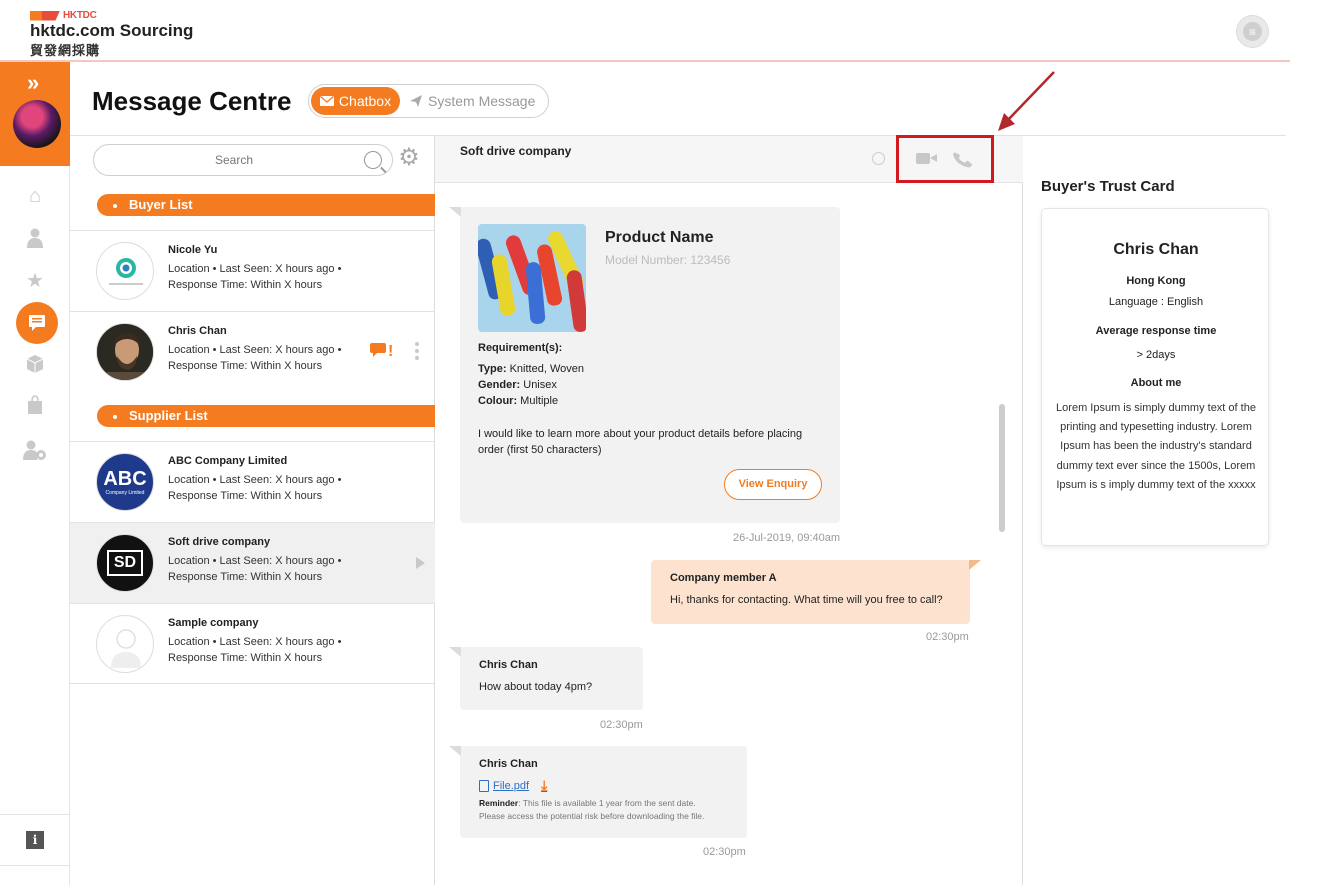 The image size is (1326, 885). I want to click on brand-title: hktdc.com Sourcing, so click(111, 31).